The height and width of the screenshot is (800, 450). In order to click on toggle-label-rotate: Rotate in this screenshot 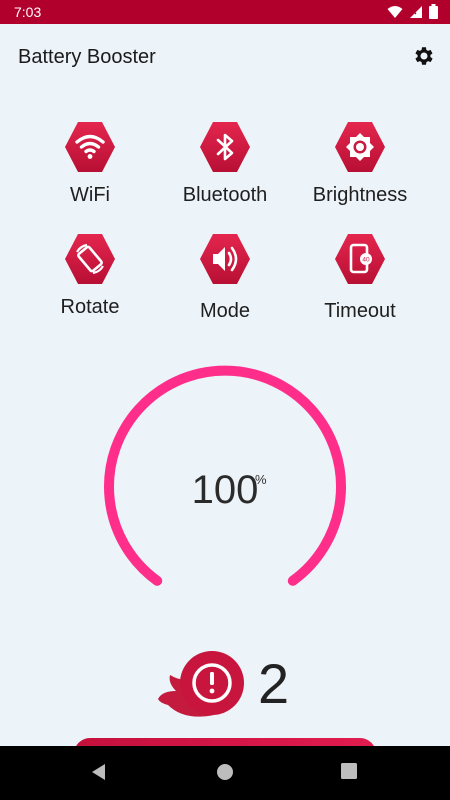, I will do `click(90, 307)`.